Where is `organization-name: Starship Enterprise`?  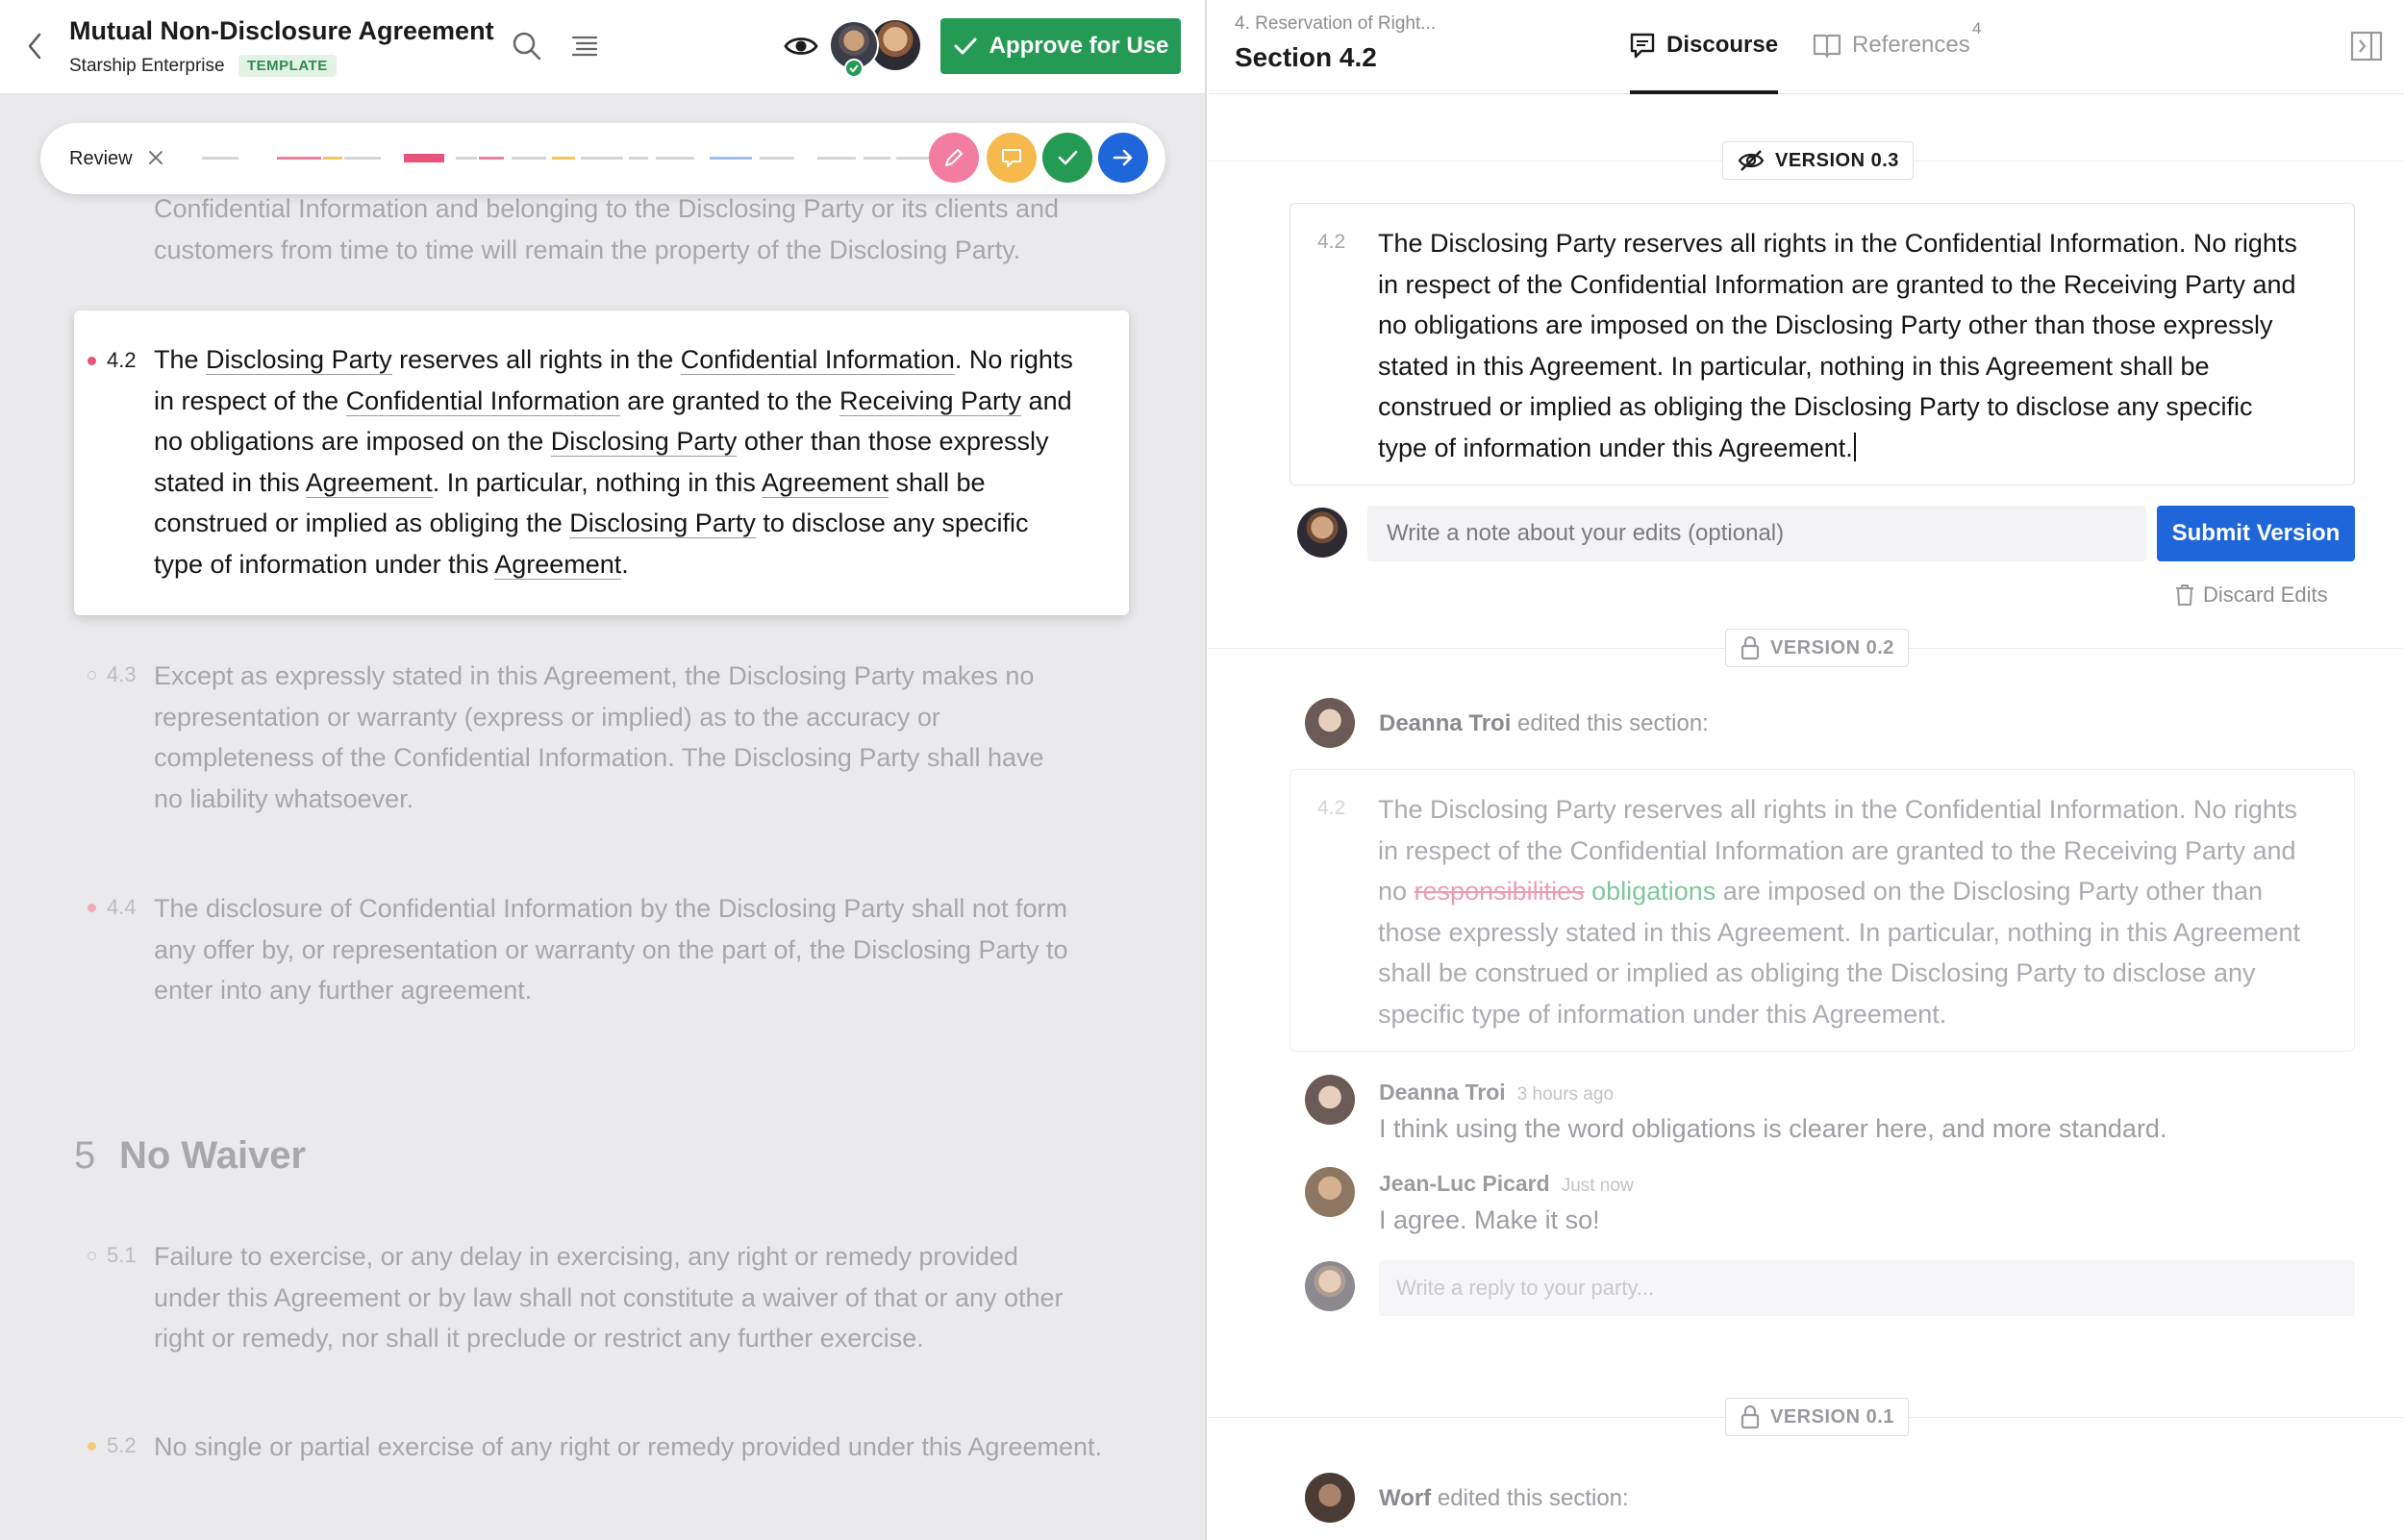
organization-name: Starship Enterprise is located at coordinates (147, 66).